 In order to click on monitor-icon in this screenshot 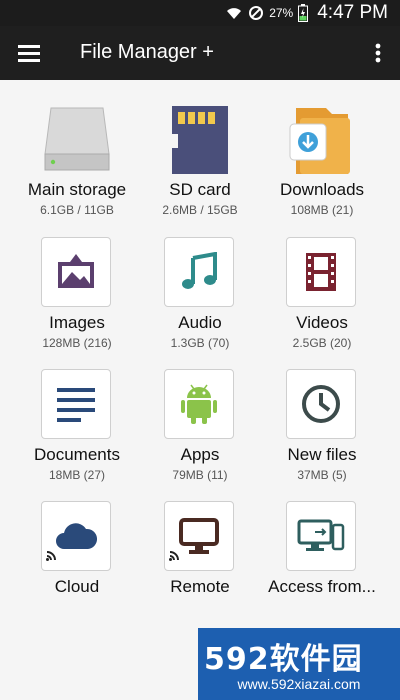, I will do `click(200, 537)`.